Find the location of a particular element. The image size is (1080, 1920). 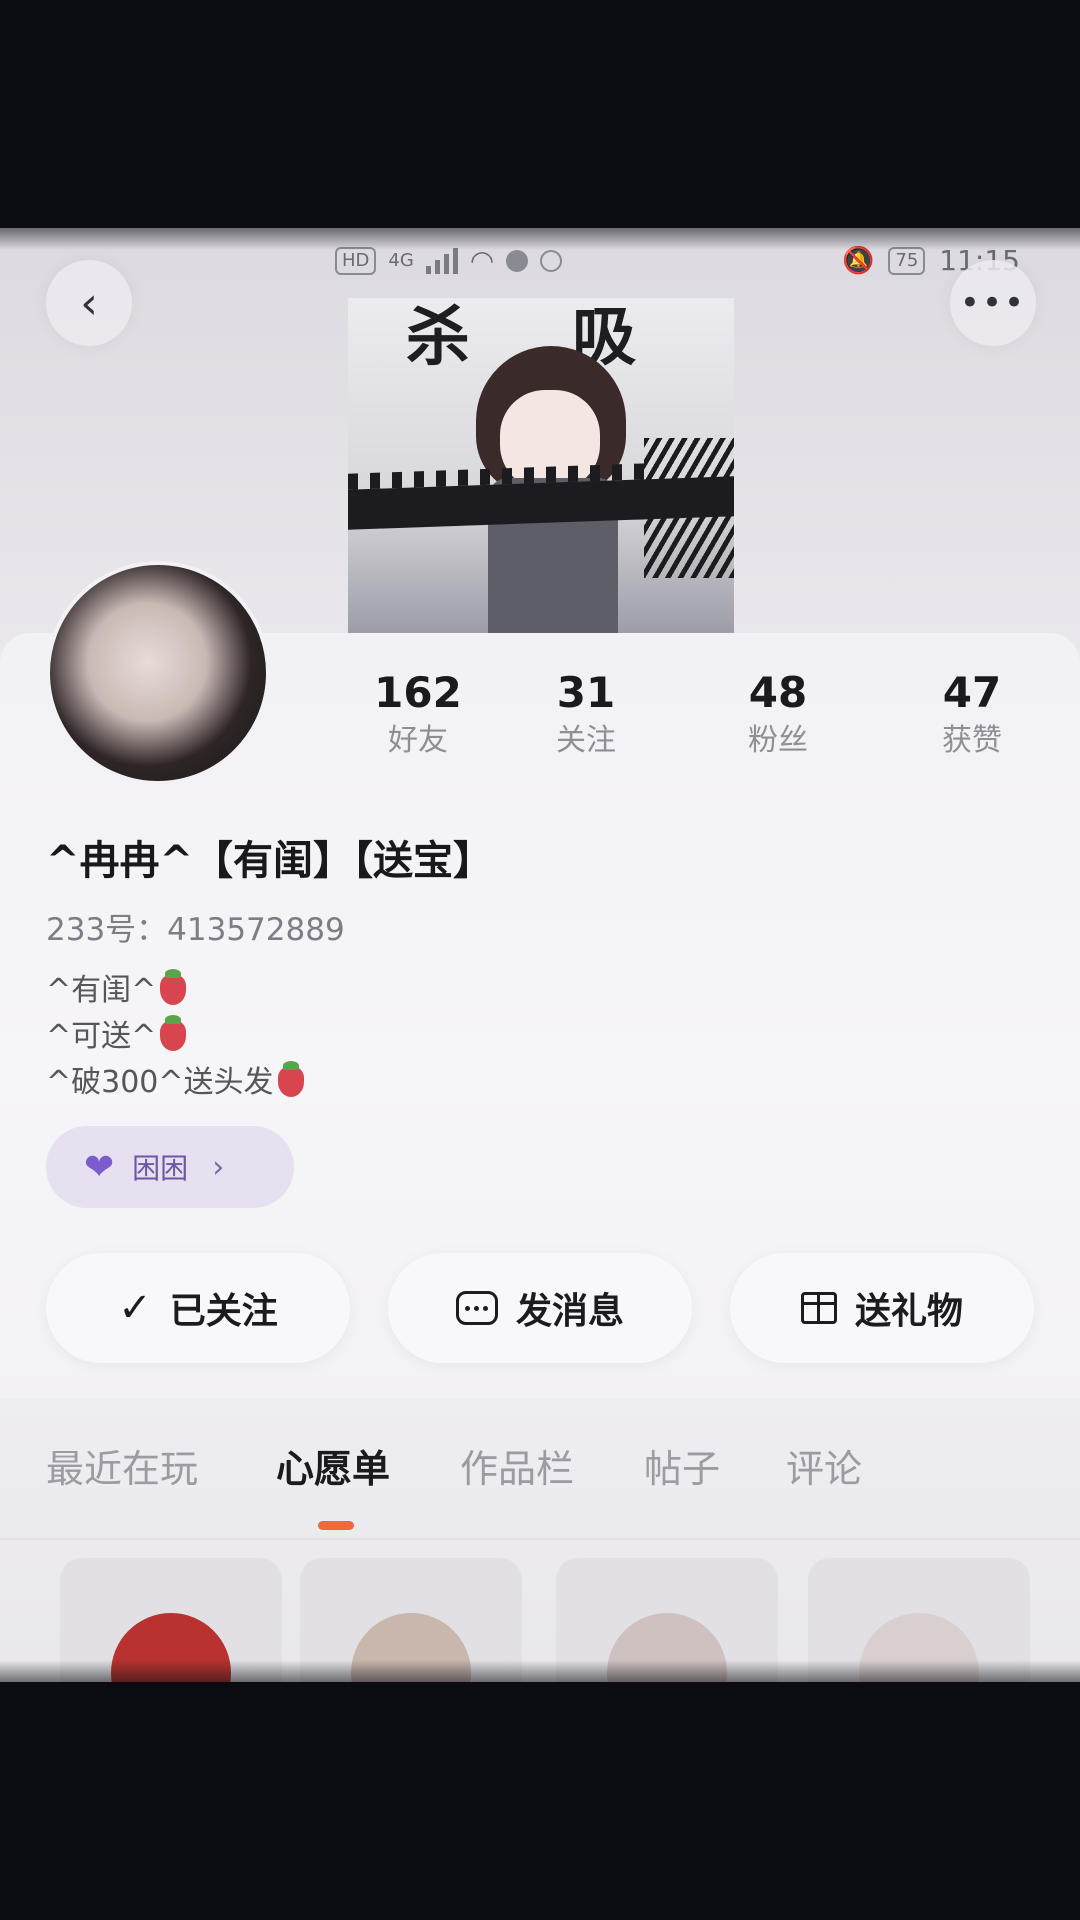

more-button: ••• is located at coordinates (993, 303).